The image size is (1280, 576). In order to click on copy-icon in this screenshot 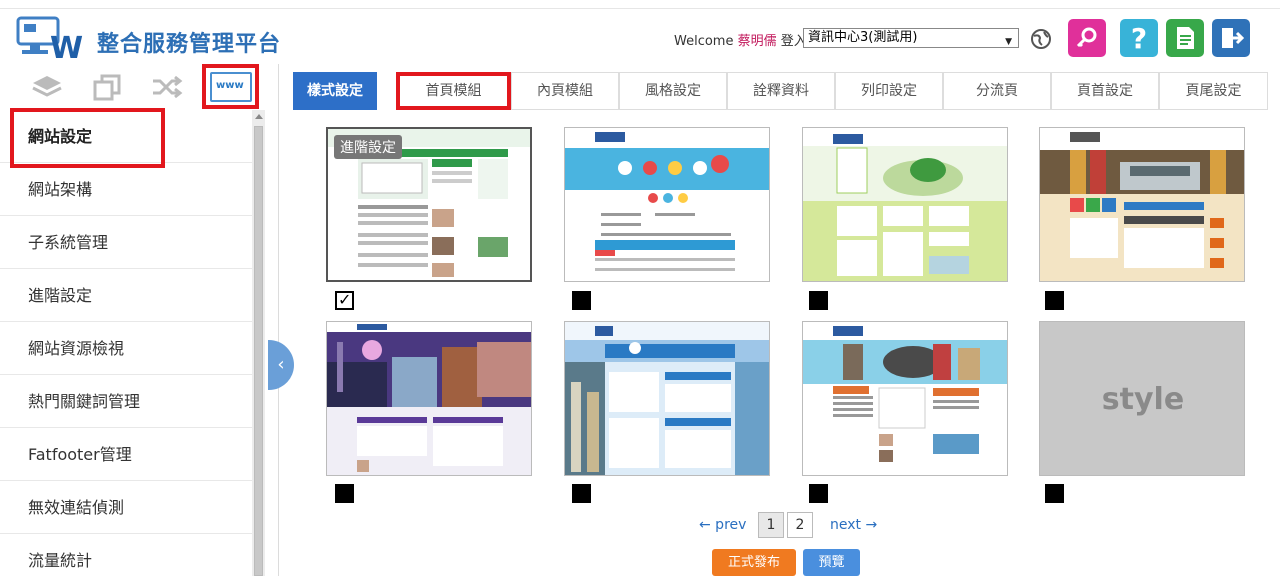, I will do `click(107, 87)`.